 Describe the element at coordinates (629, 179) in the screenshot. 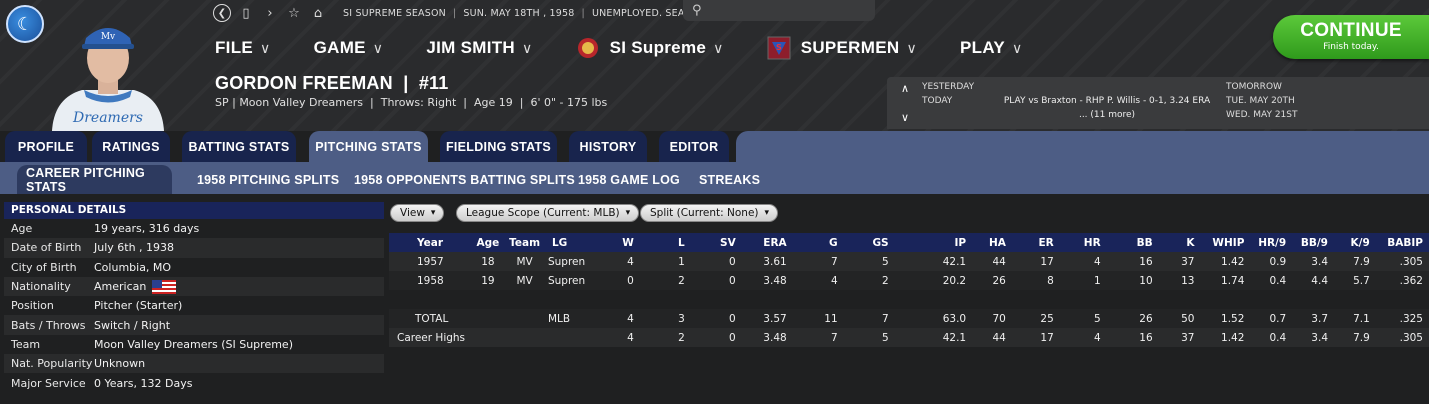

I see `subtab-game-log: 1958 GAME LOG` at that location.